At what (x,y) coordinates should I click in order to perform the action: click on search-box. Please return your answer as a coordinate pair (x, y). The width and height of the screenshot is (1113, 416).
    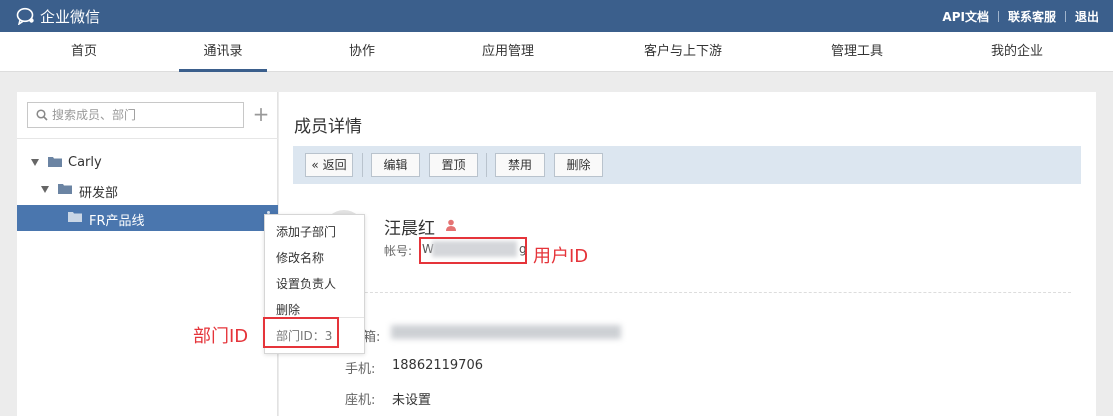
    Looking at the image, I should click on (135, 115).